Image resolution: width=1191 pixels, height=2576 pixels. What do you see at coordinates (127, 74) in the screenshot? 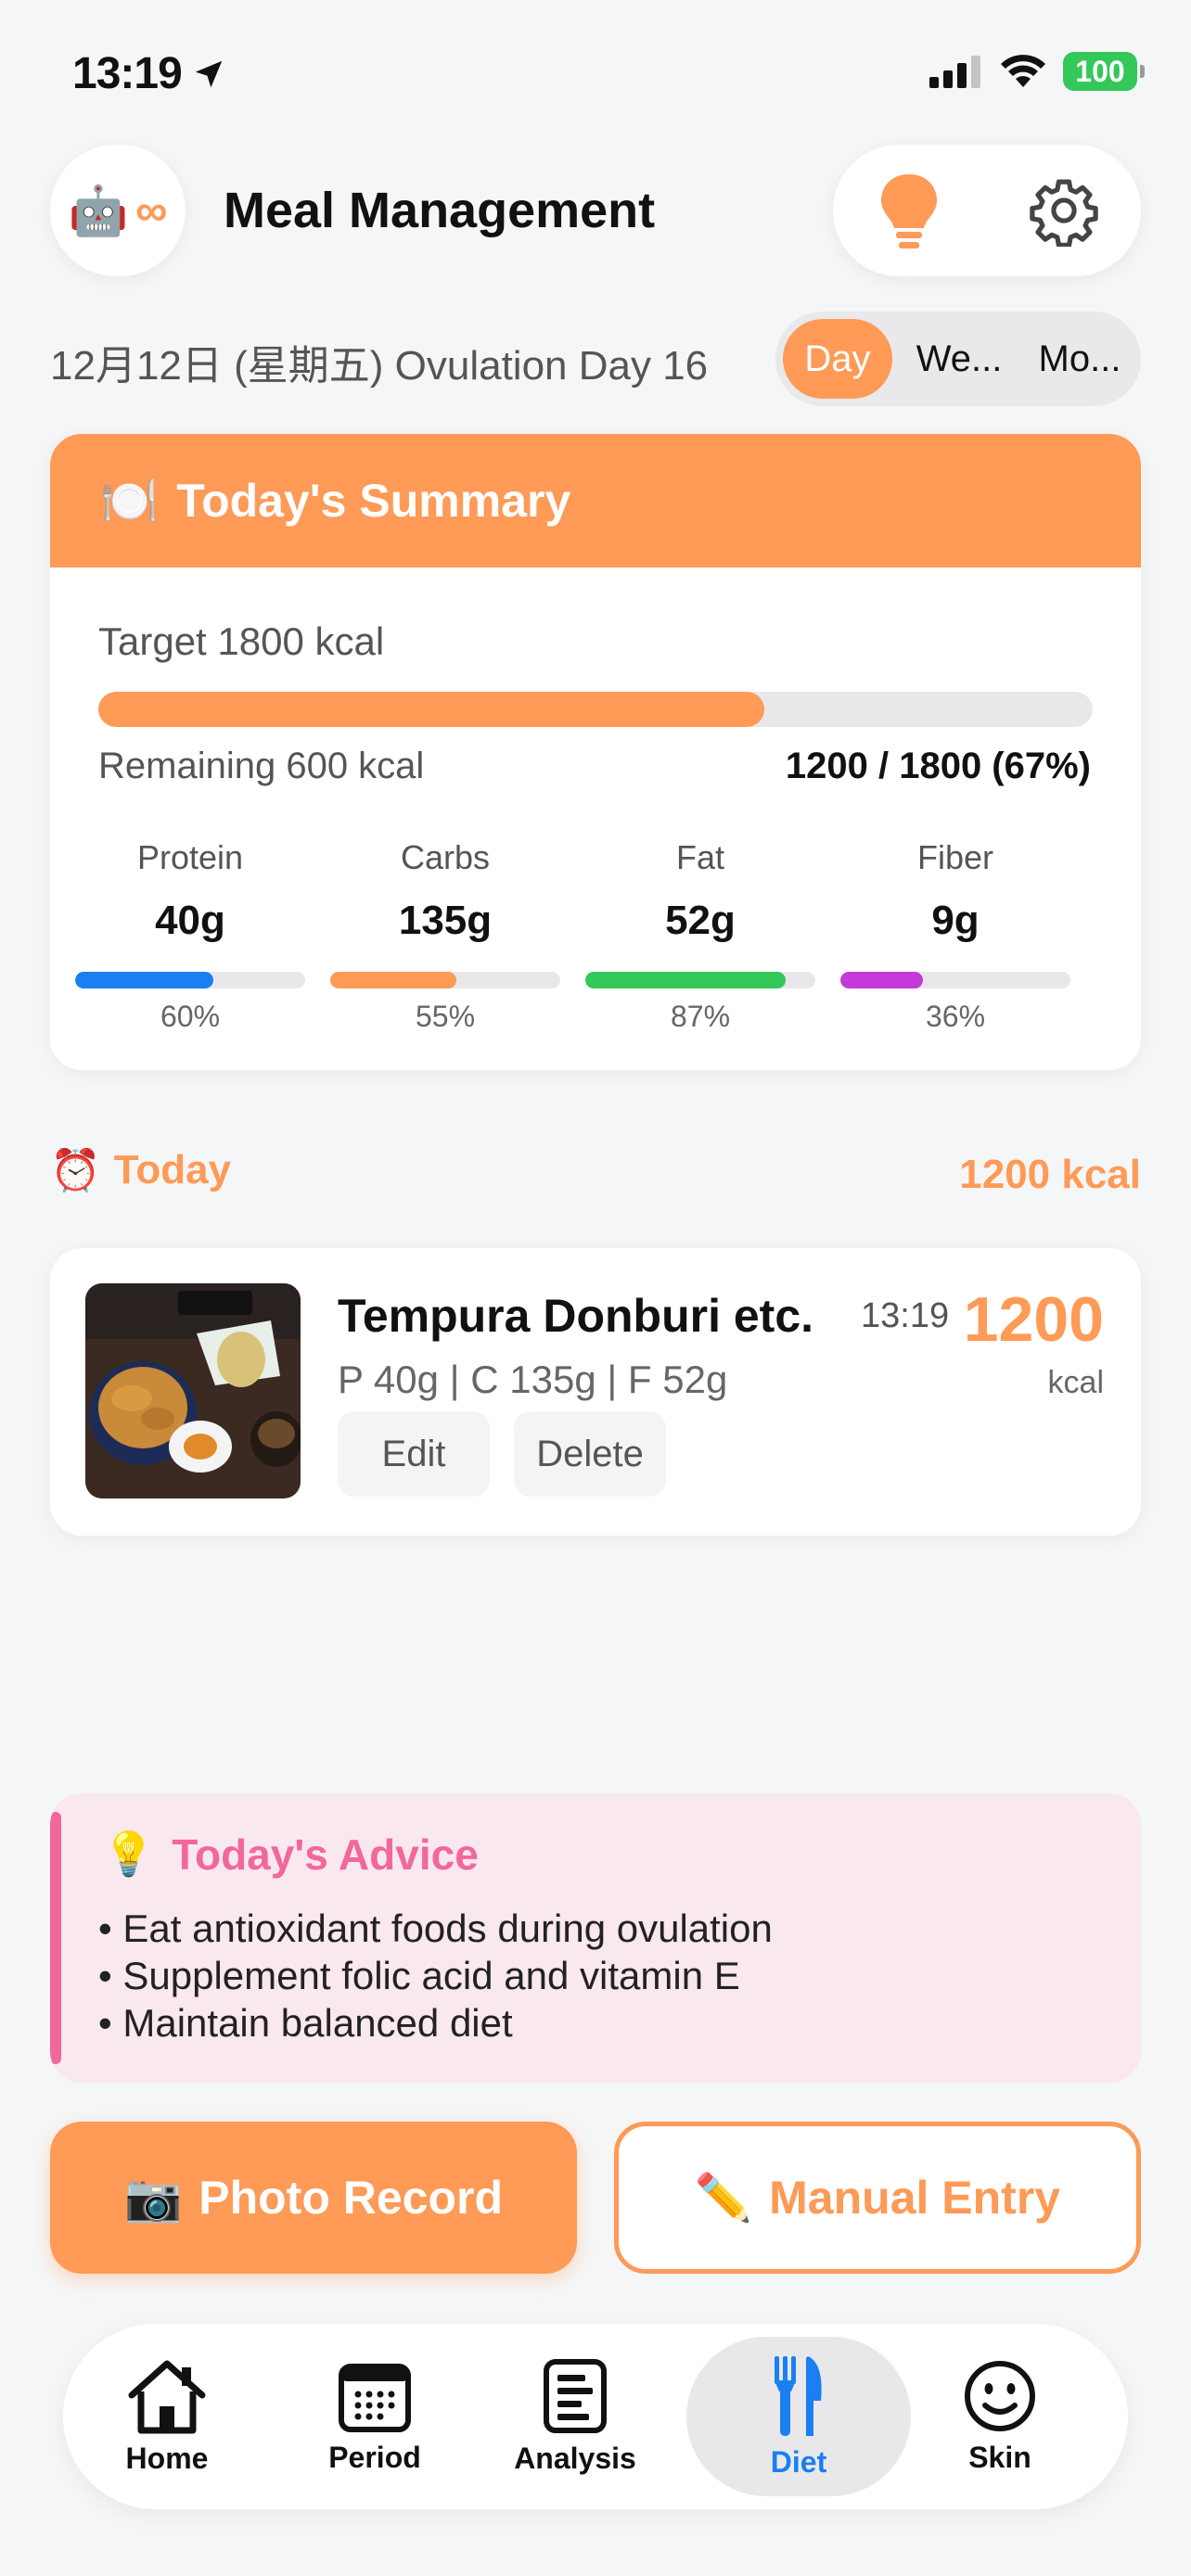
I see `status-time-text: 13:19` at bounding box center [127, 74].